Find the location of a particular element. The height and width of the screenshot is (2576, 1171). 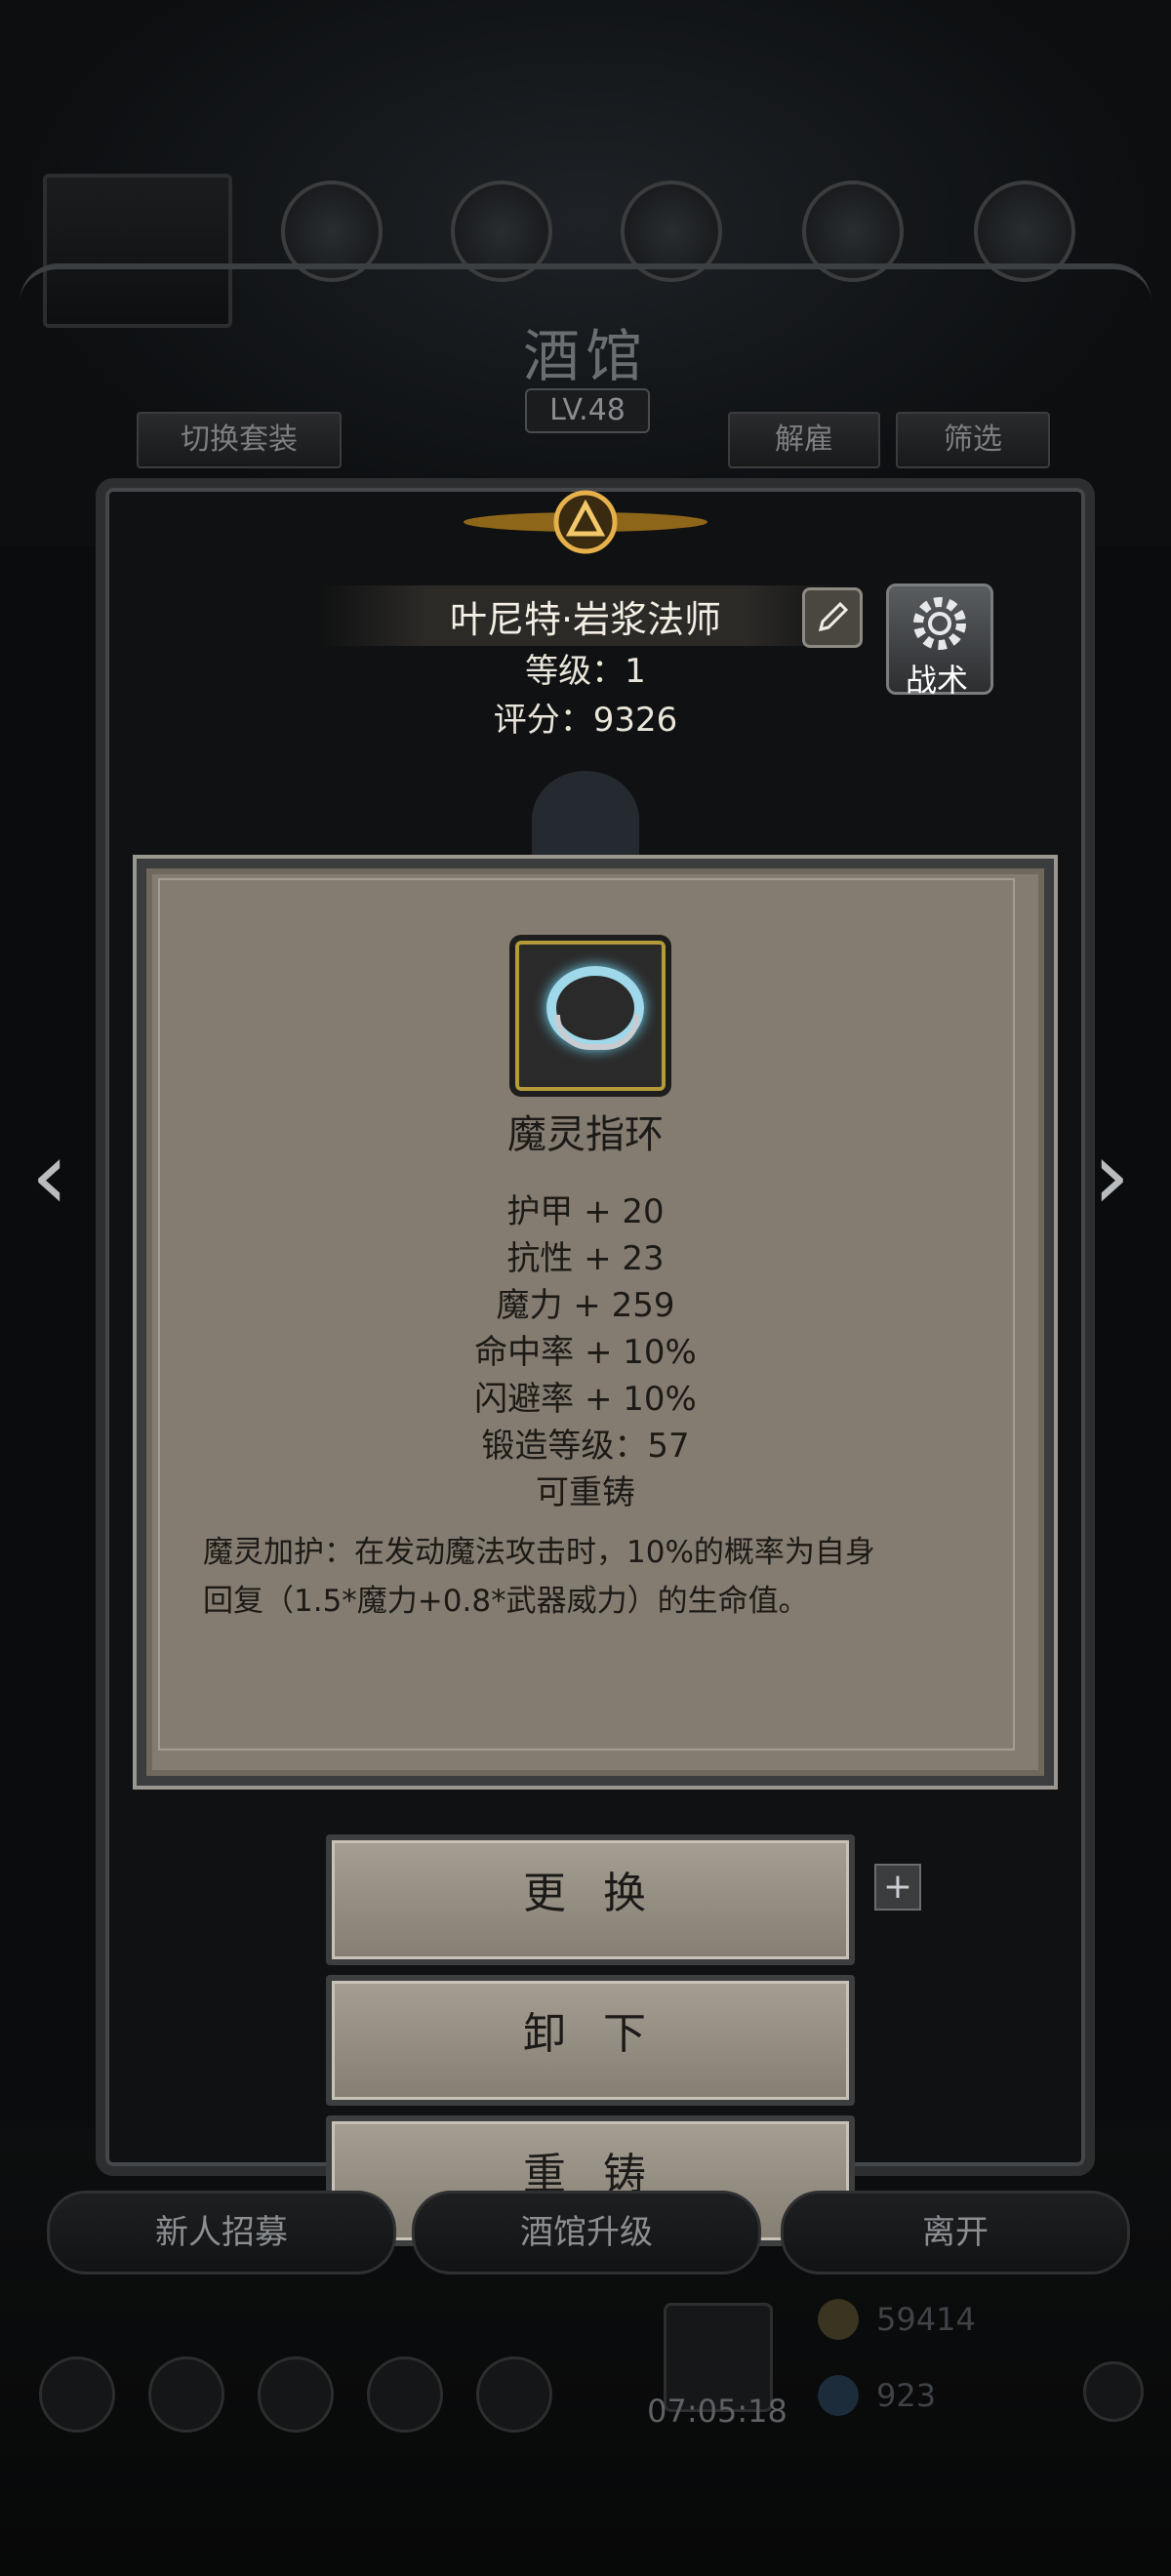

leave-button: 离开 is located at coordinates (955, 2232).